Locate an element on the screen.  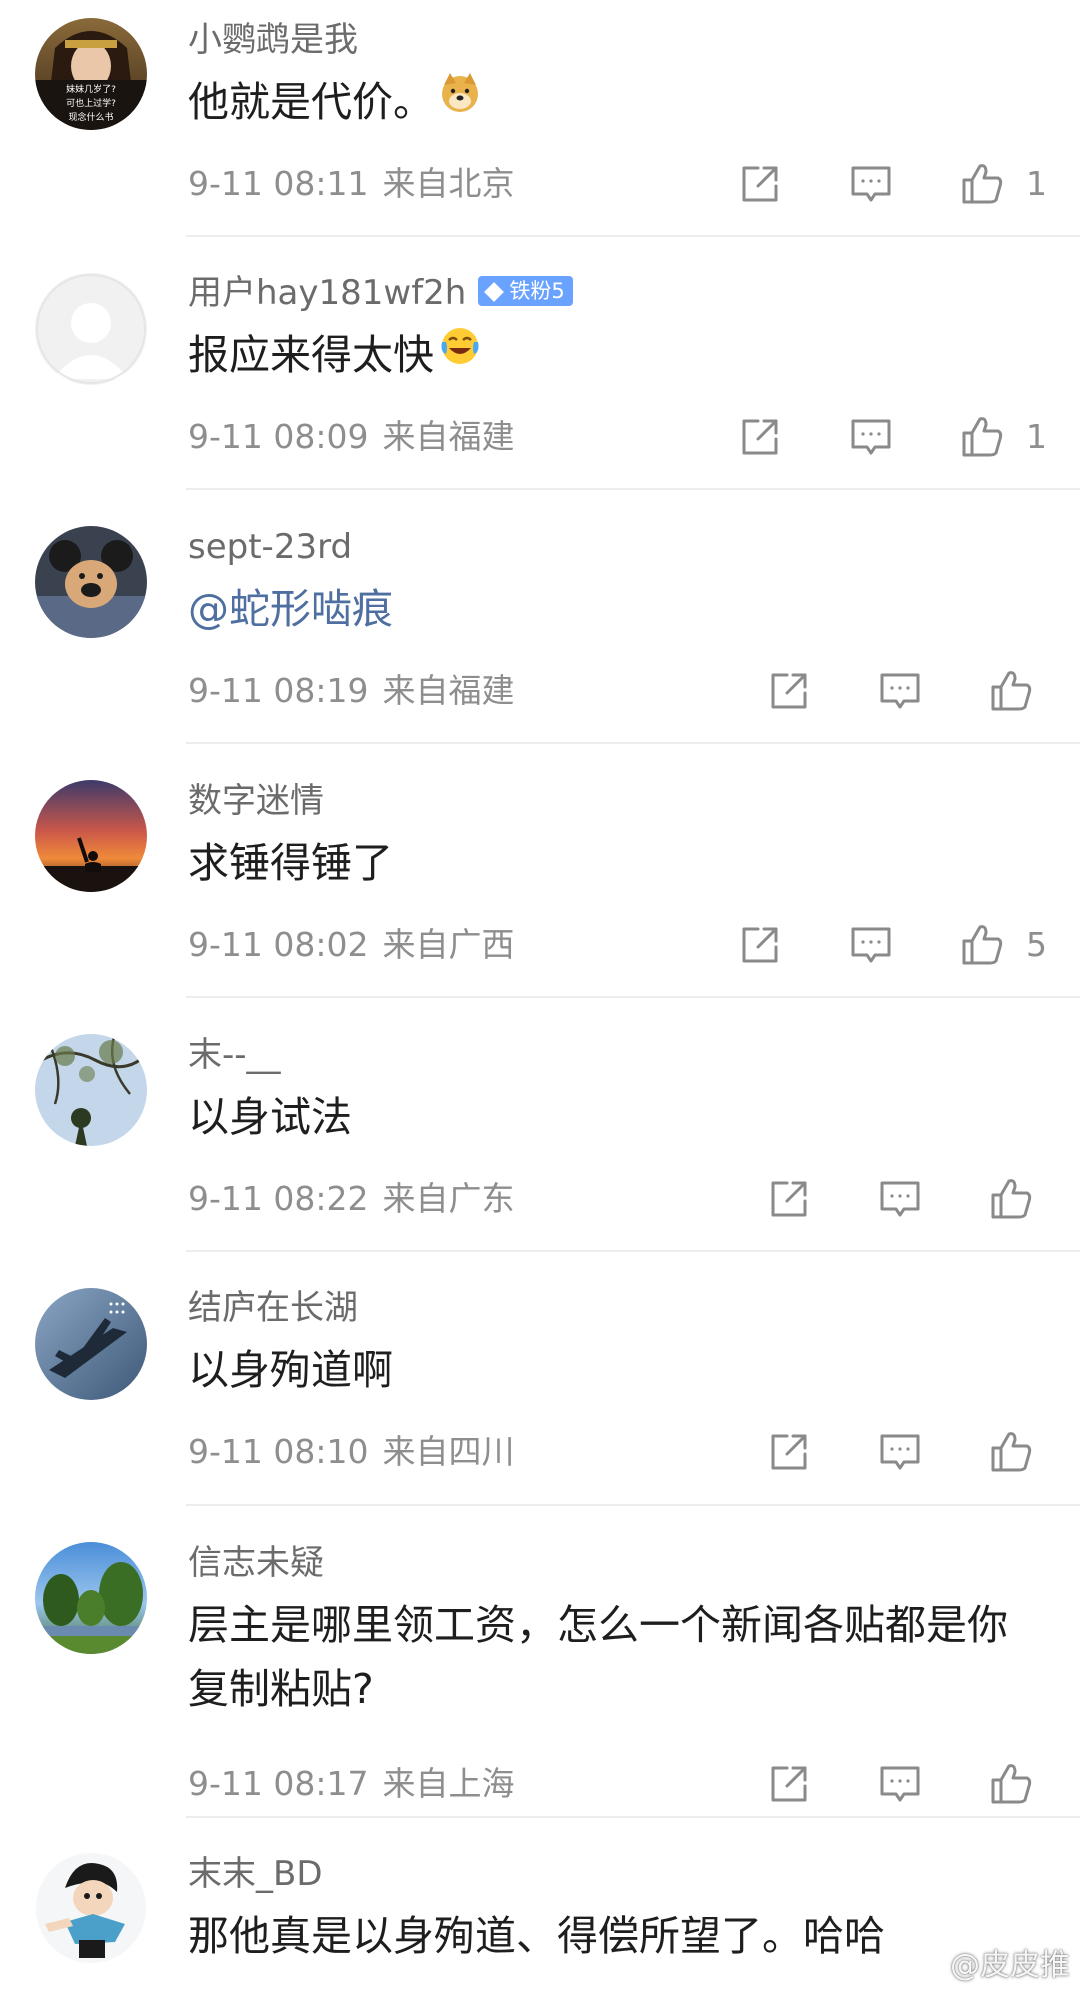
location: 来自四川 is located at coordinates (448, 1451).